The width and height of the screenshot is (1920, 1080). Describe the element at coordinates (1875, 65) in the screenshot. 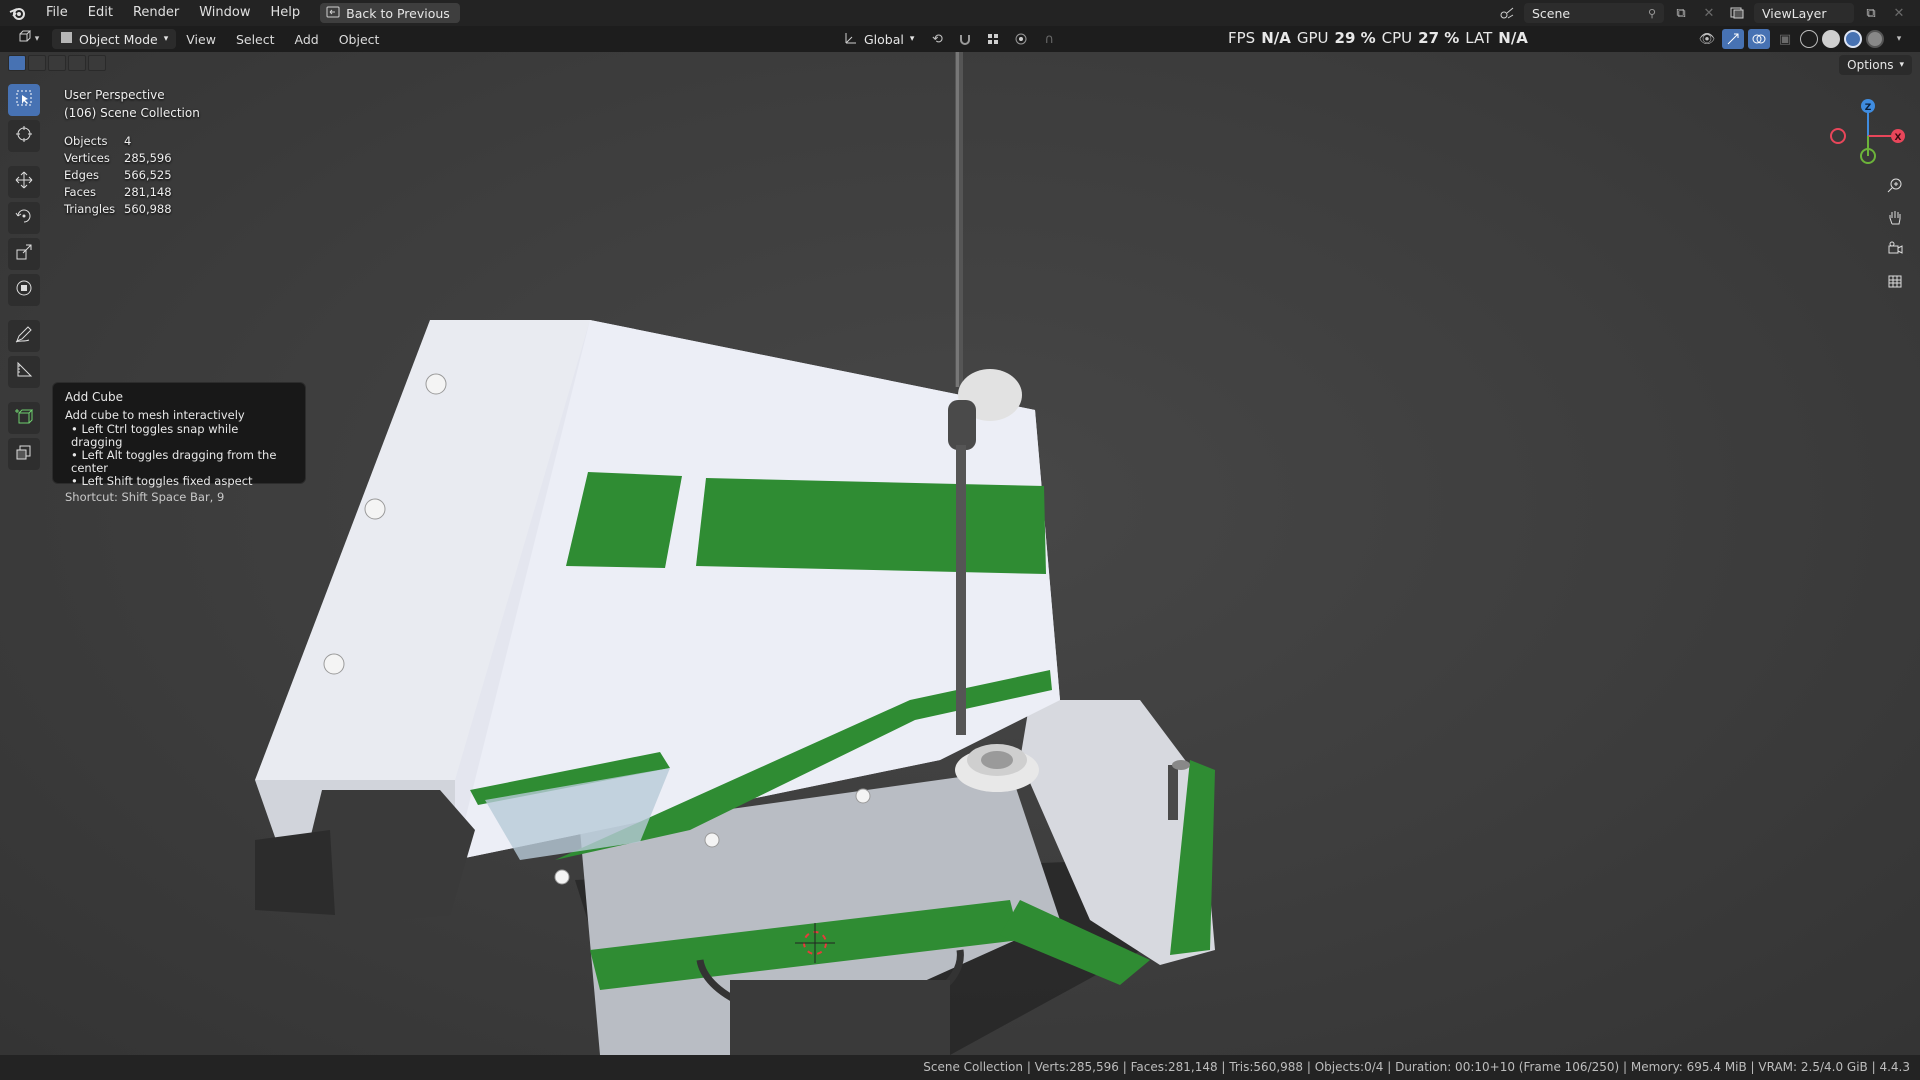

I see `options-dropdown: Options ▾` at that location.